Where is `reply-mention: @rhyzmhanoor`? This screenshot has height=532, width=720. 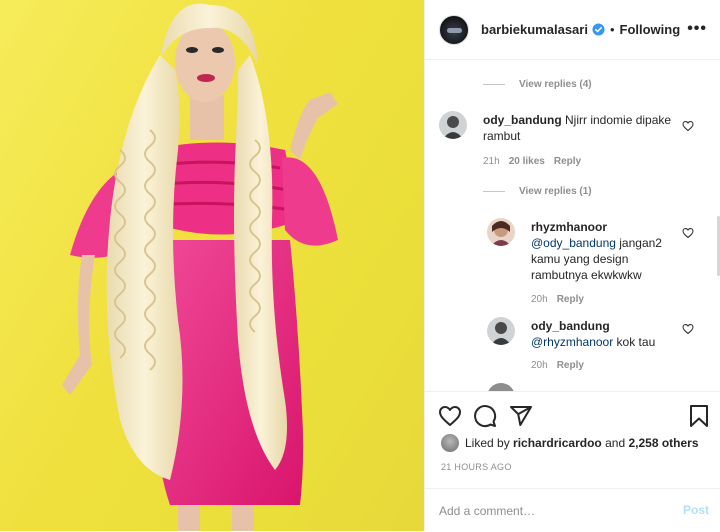 reply-mention: @rhyzmhanoor is located at coordinates (572, 342).